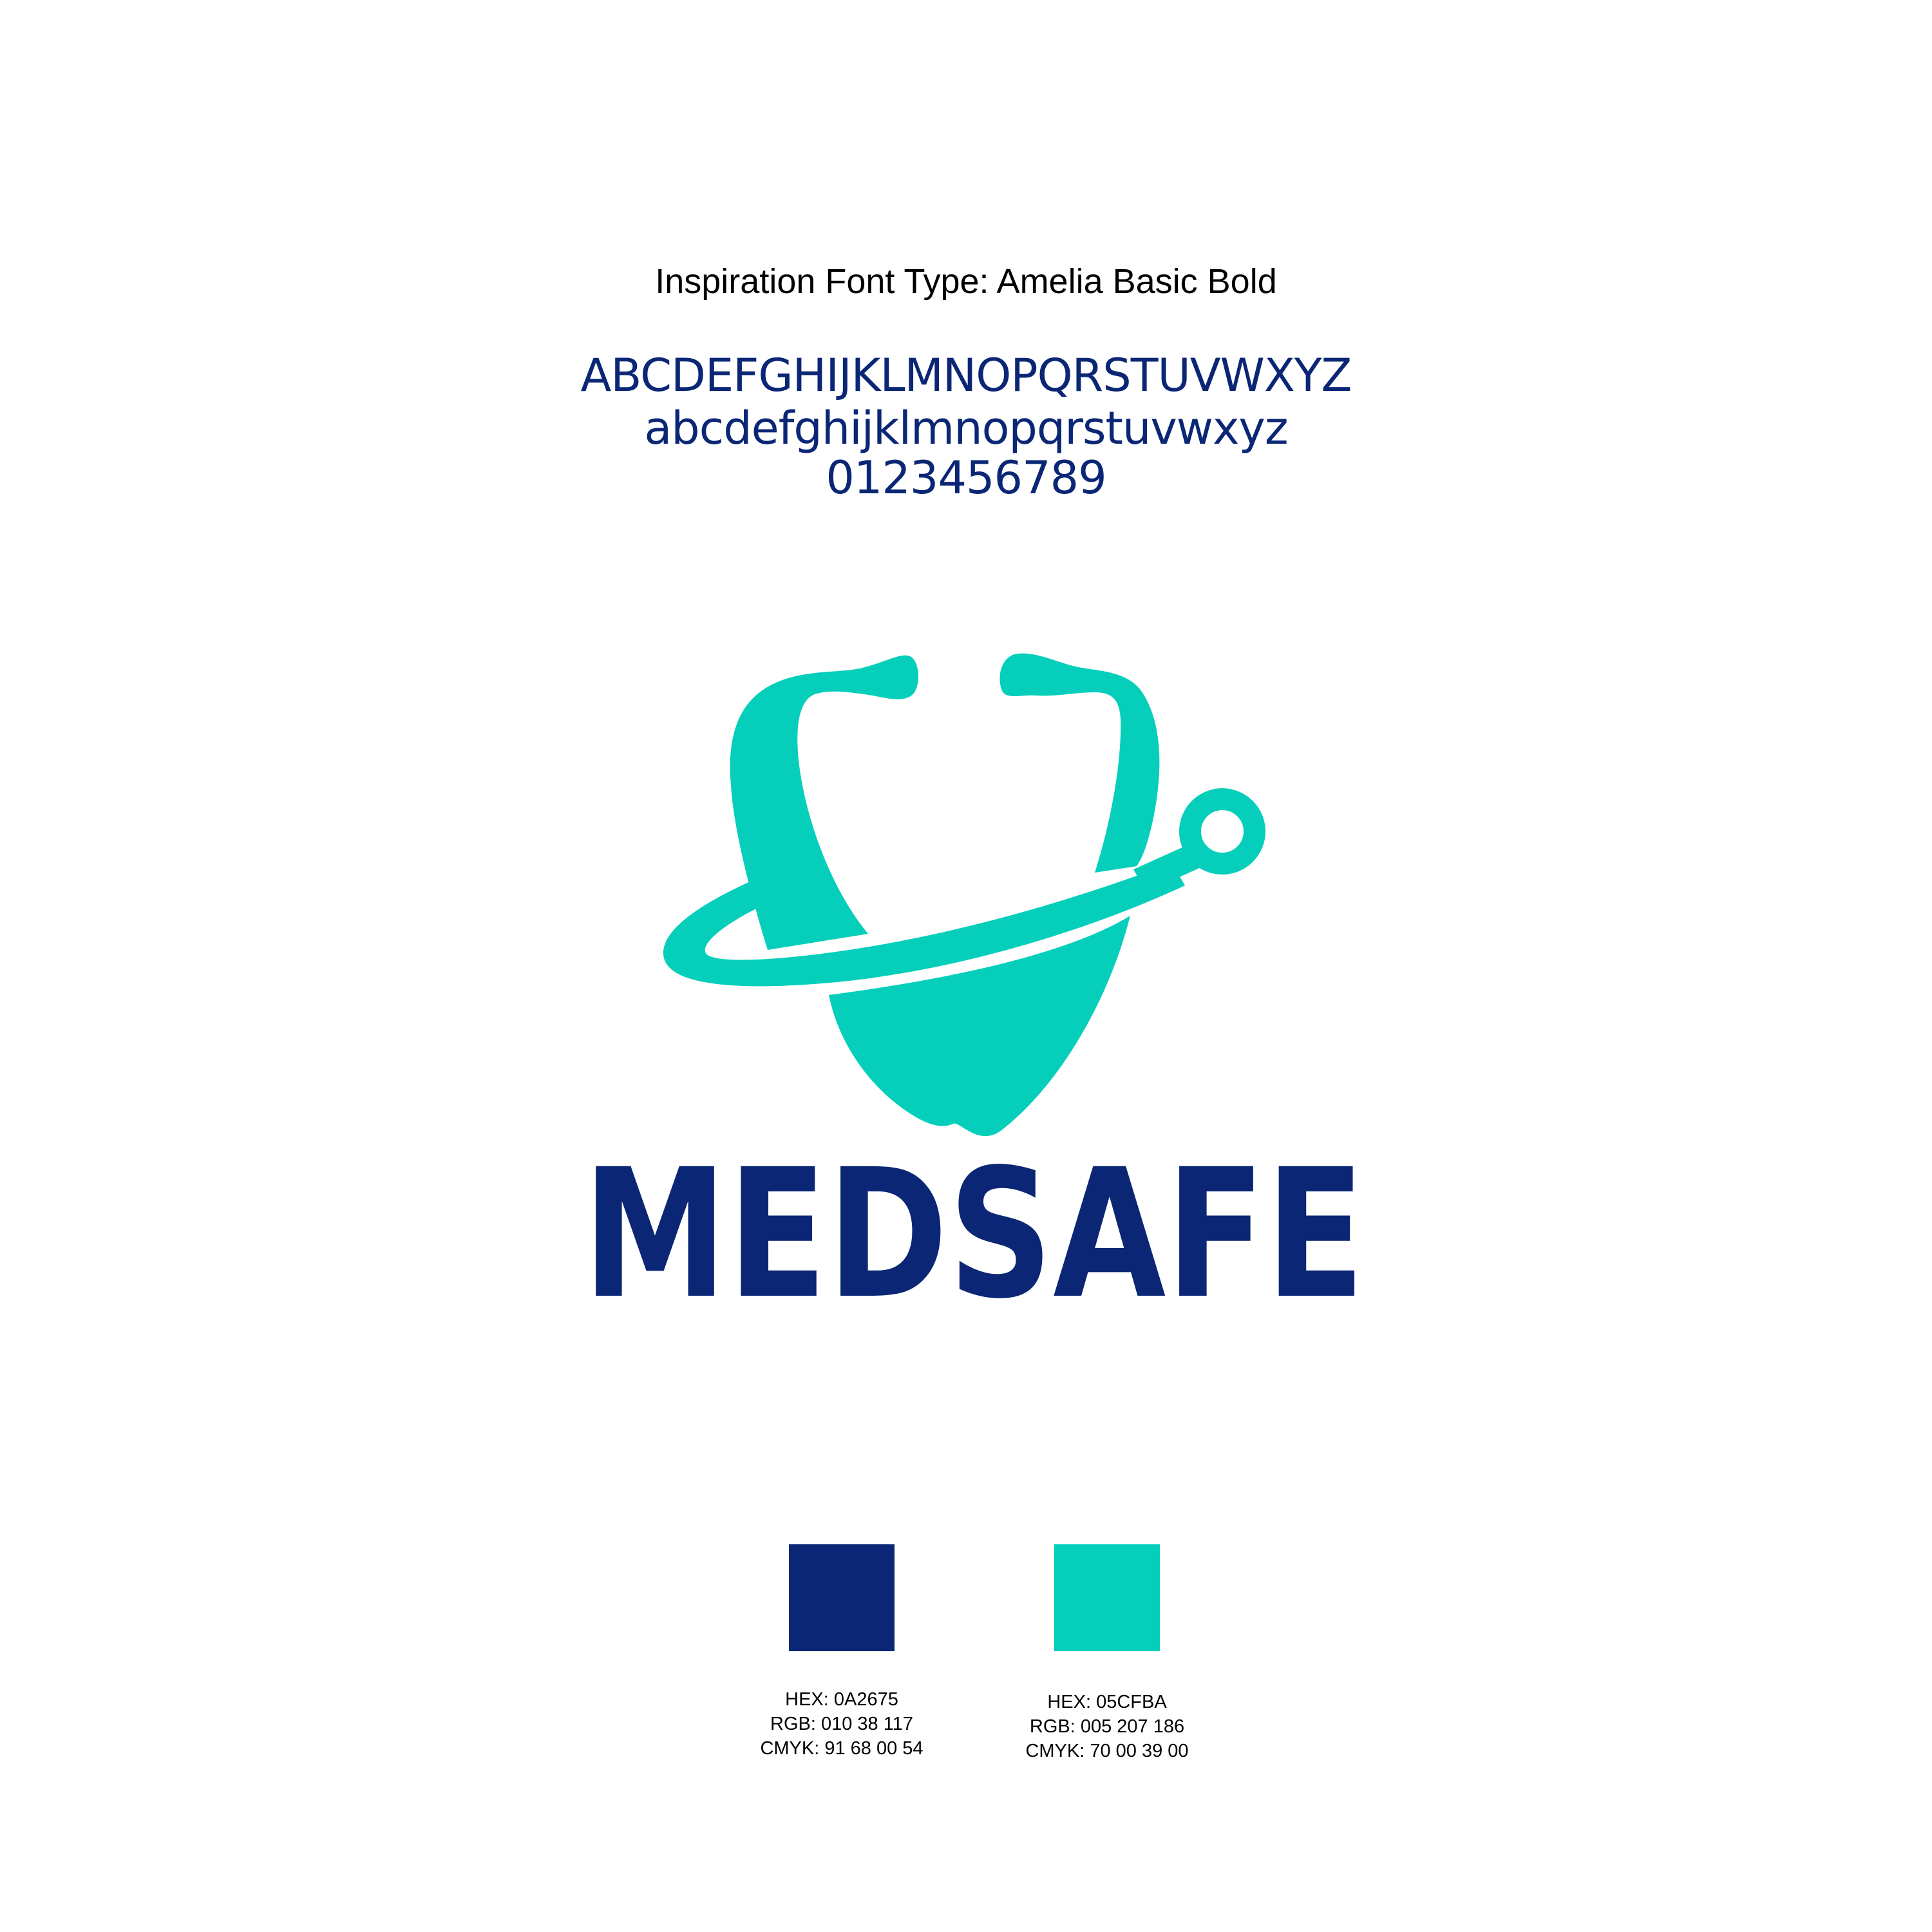 The width and height of the screenshot is (1932, 1932). What do you see at coordinates (1222, 831) in the screenshot?
I see `stethoscope-chestpiece` at bounding box center [1222, 831].